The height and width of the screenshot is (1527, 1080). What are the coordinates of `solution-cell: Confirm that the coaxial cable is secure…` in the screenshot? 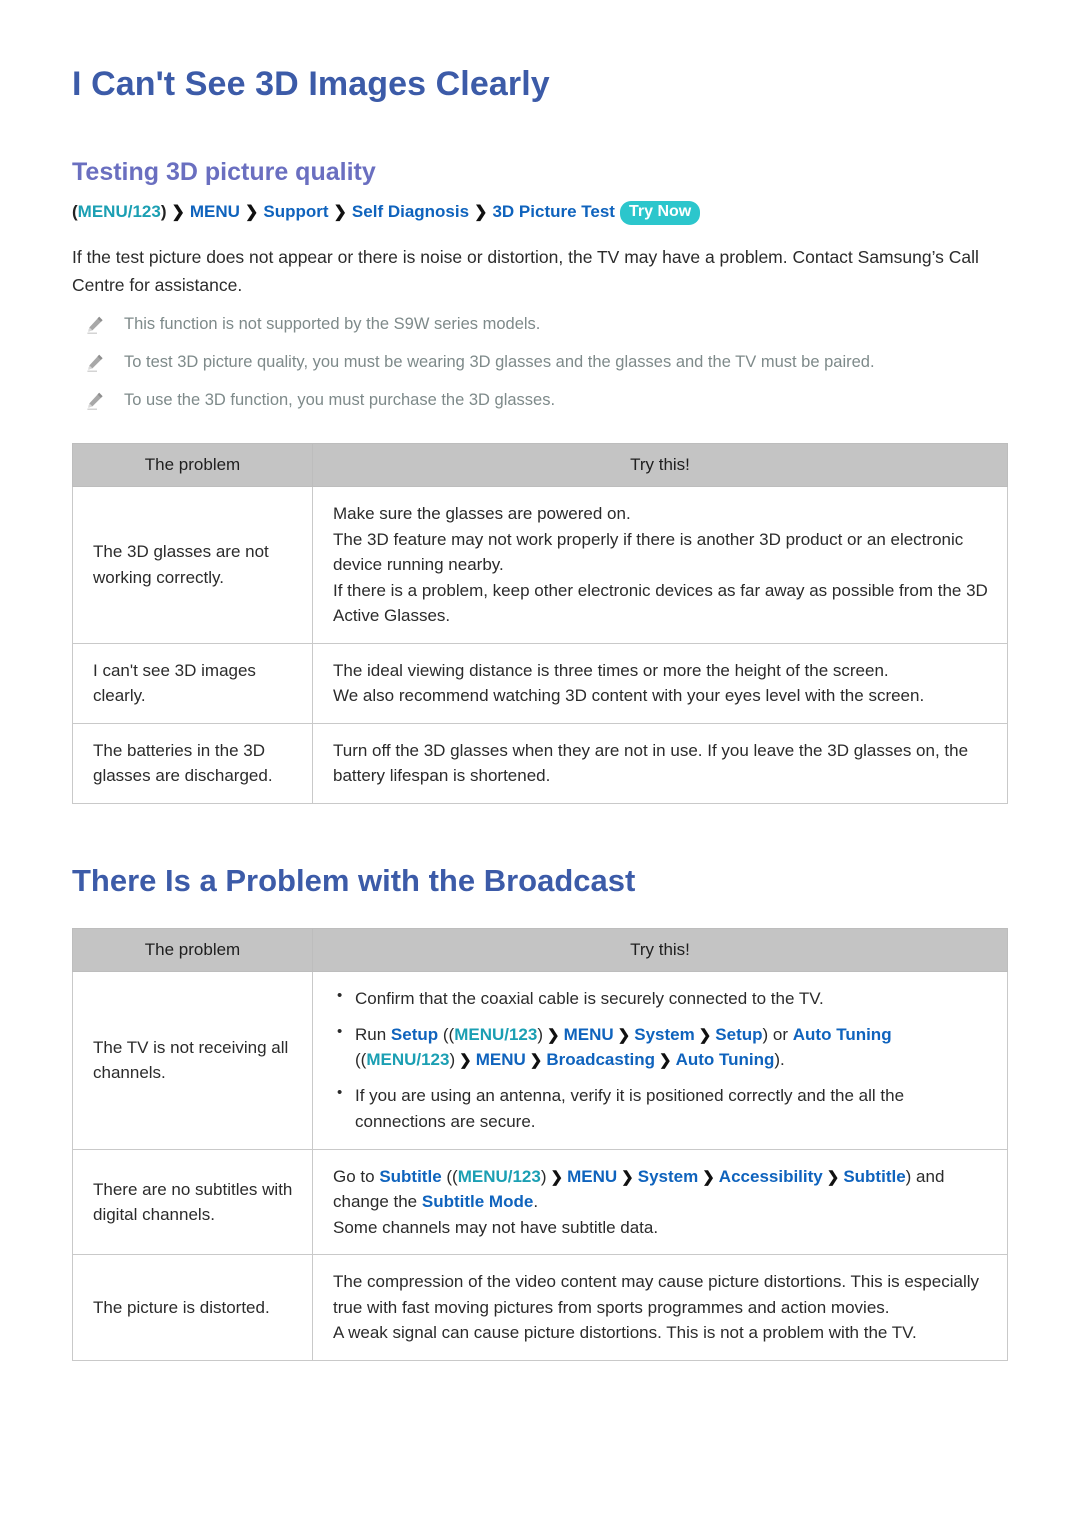 It's located at (660, 1060).